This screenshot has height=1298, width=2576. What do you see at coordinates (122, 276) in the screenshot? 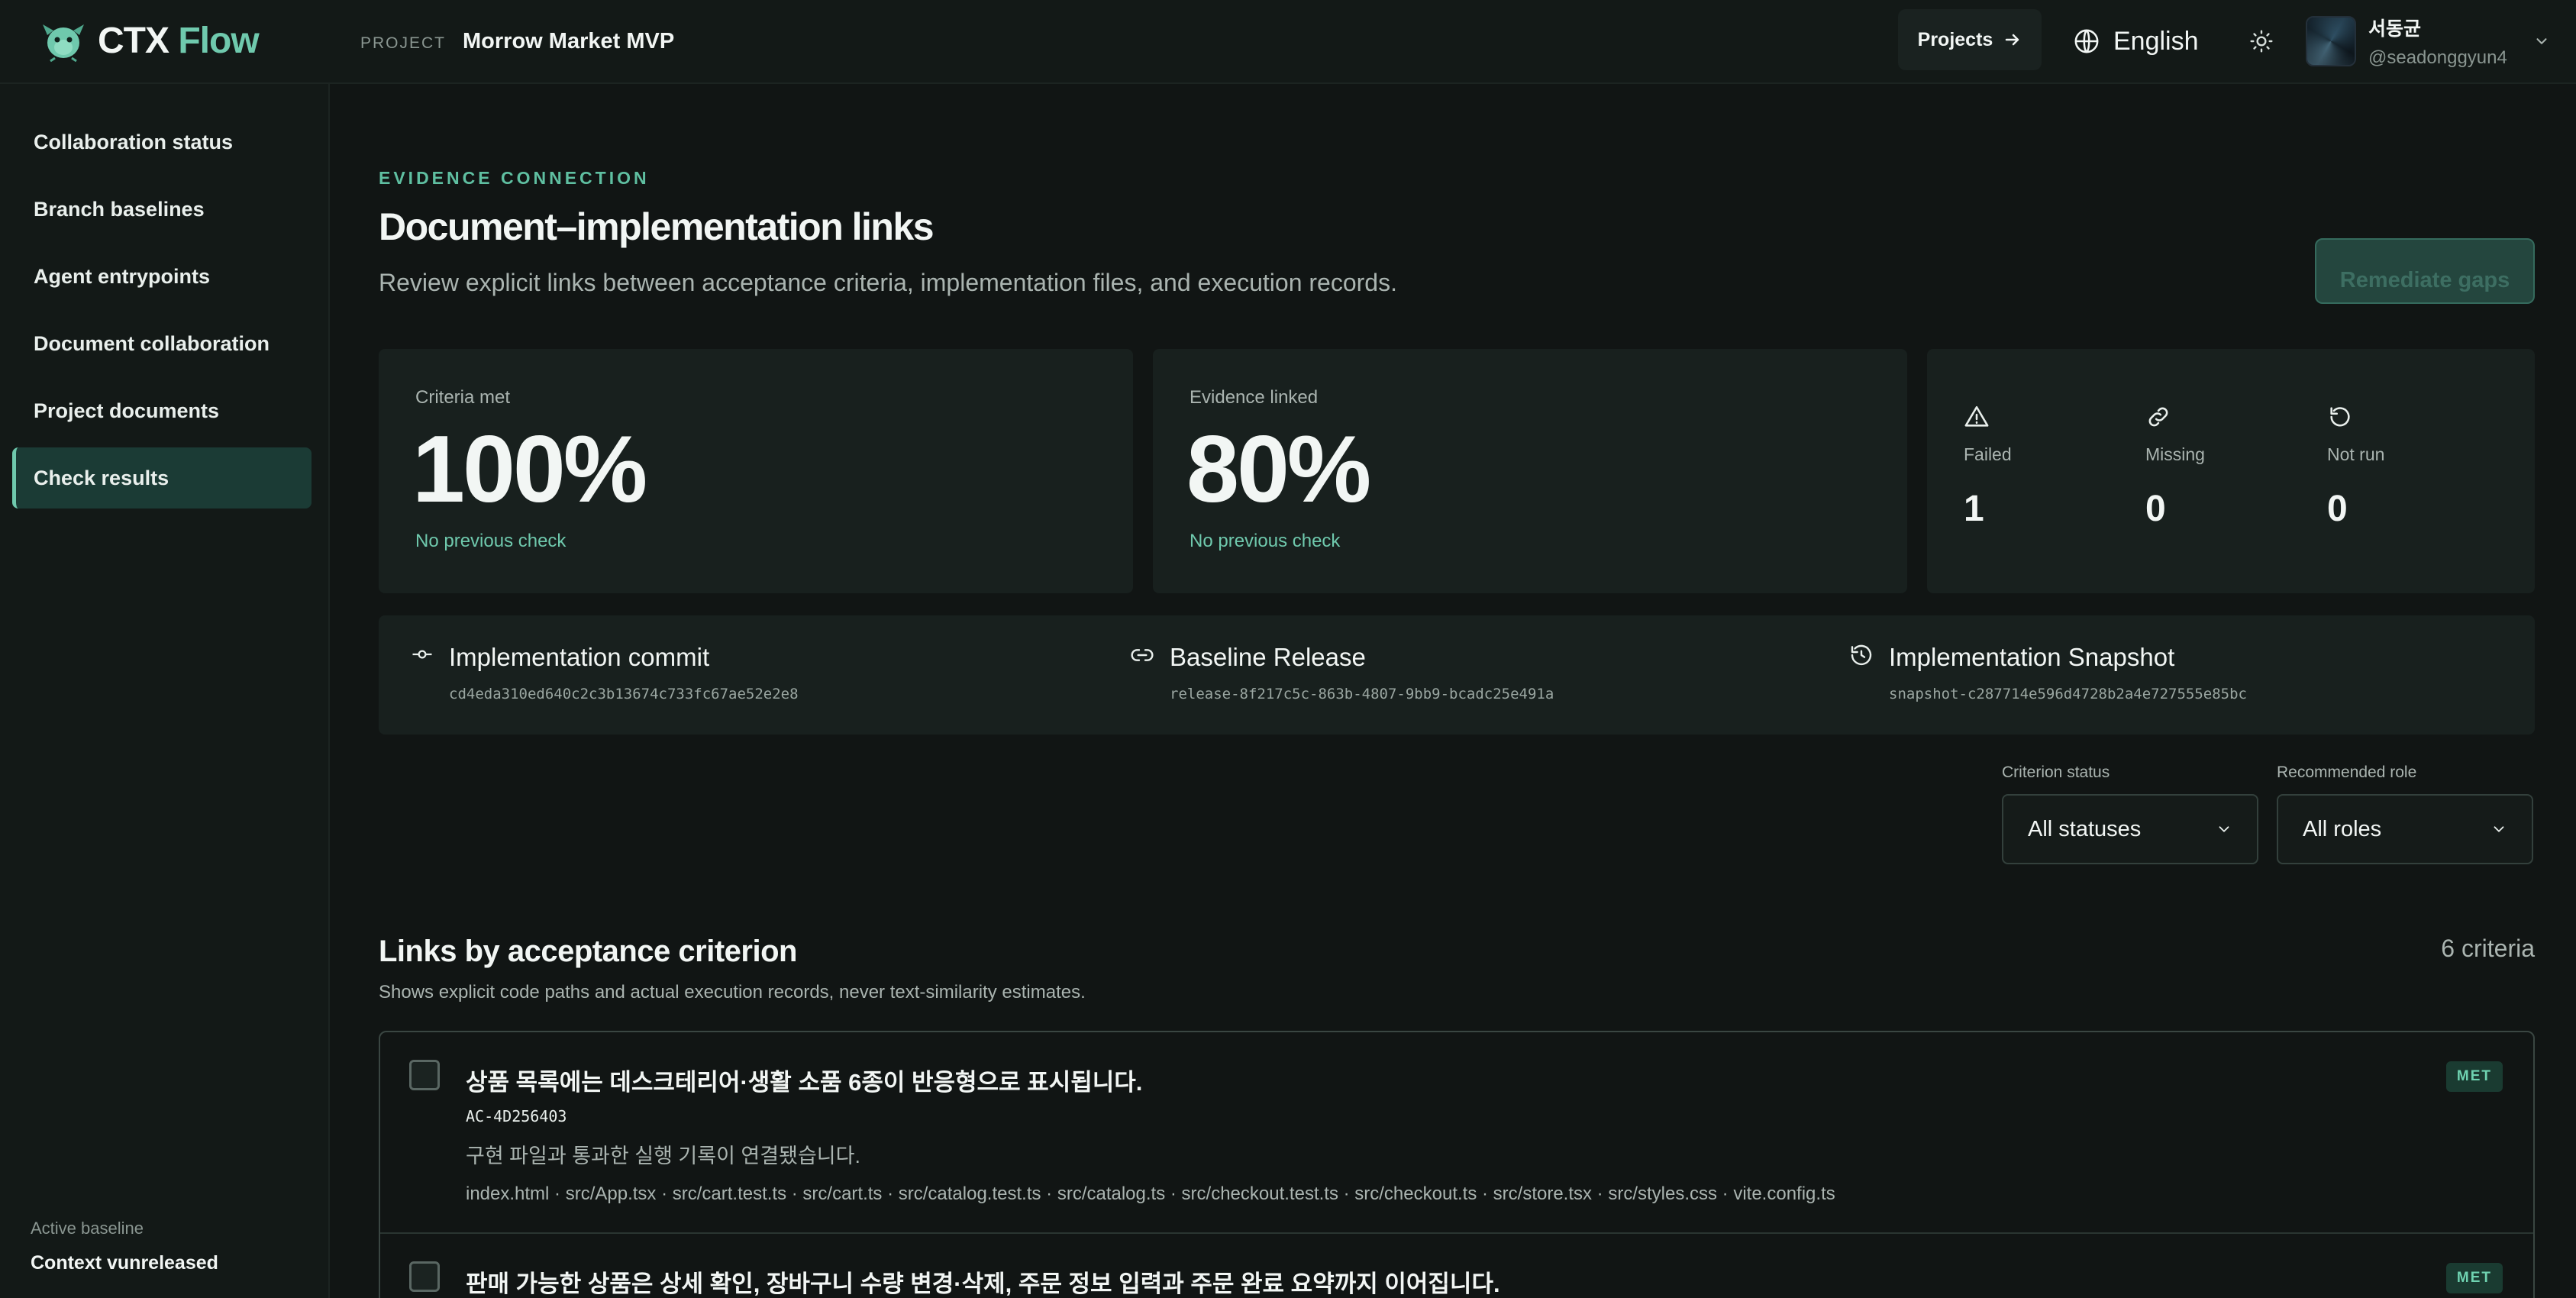
I see `sidebar-item-label: Agent entrypoints` at bounding box center [122, 276].